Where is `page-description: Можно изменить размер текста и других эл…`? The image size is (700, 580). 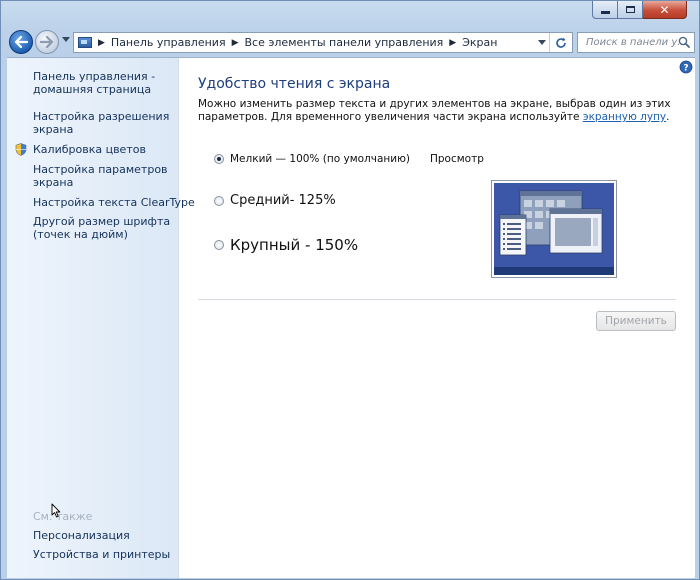
page-description: Можно изменить размер текста и других эл… is located at coordinates (438, 111).